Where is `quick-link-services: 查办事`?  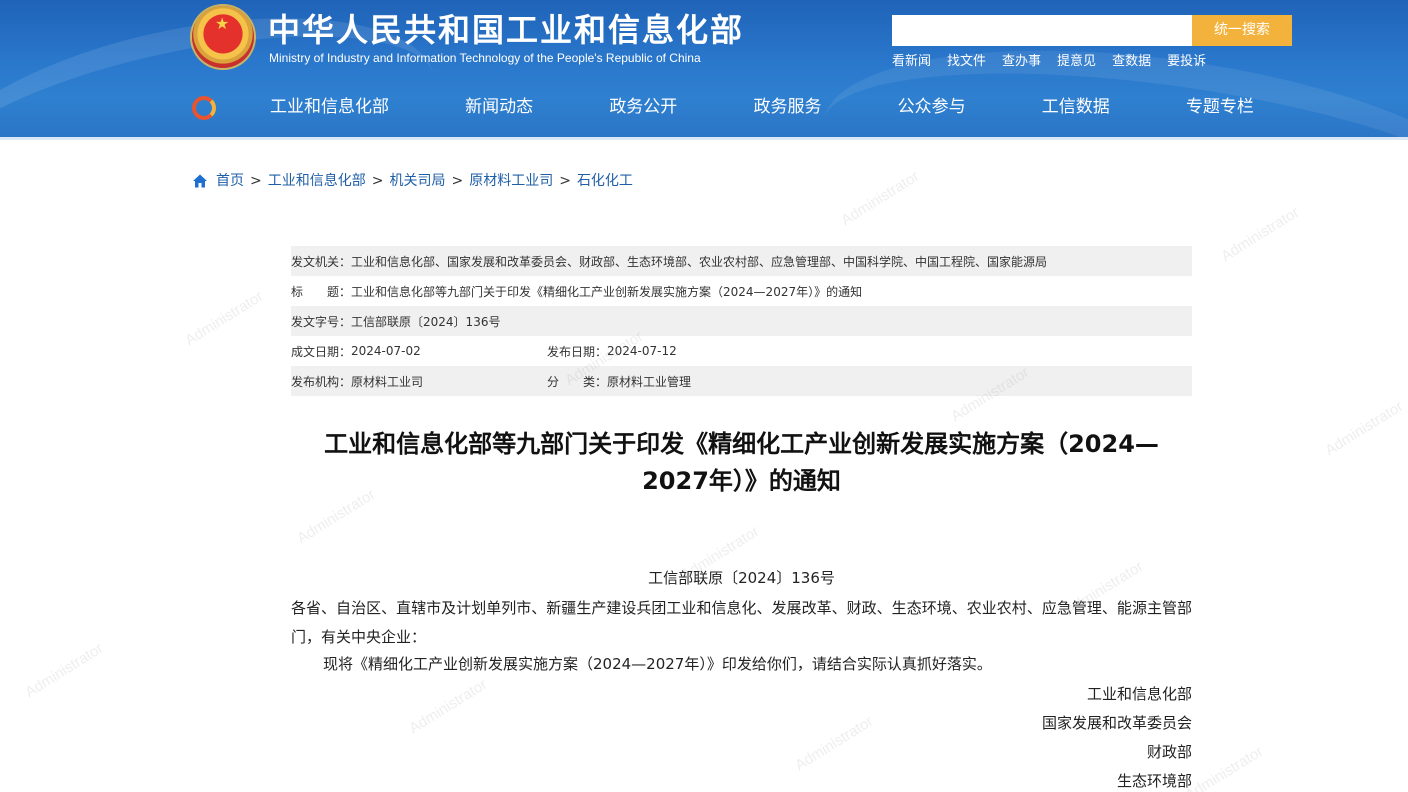 quick-link-services: 查办事 is located at coordinates (1021, 62).